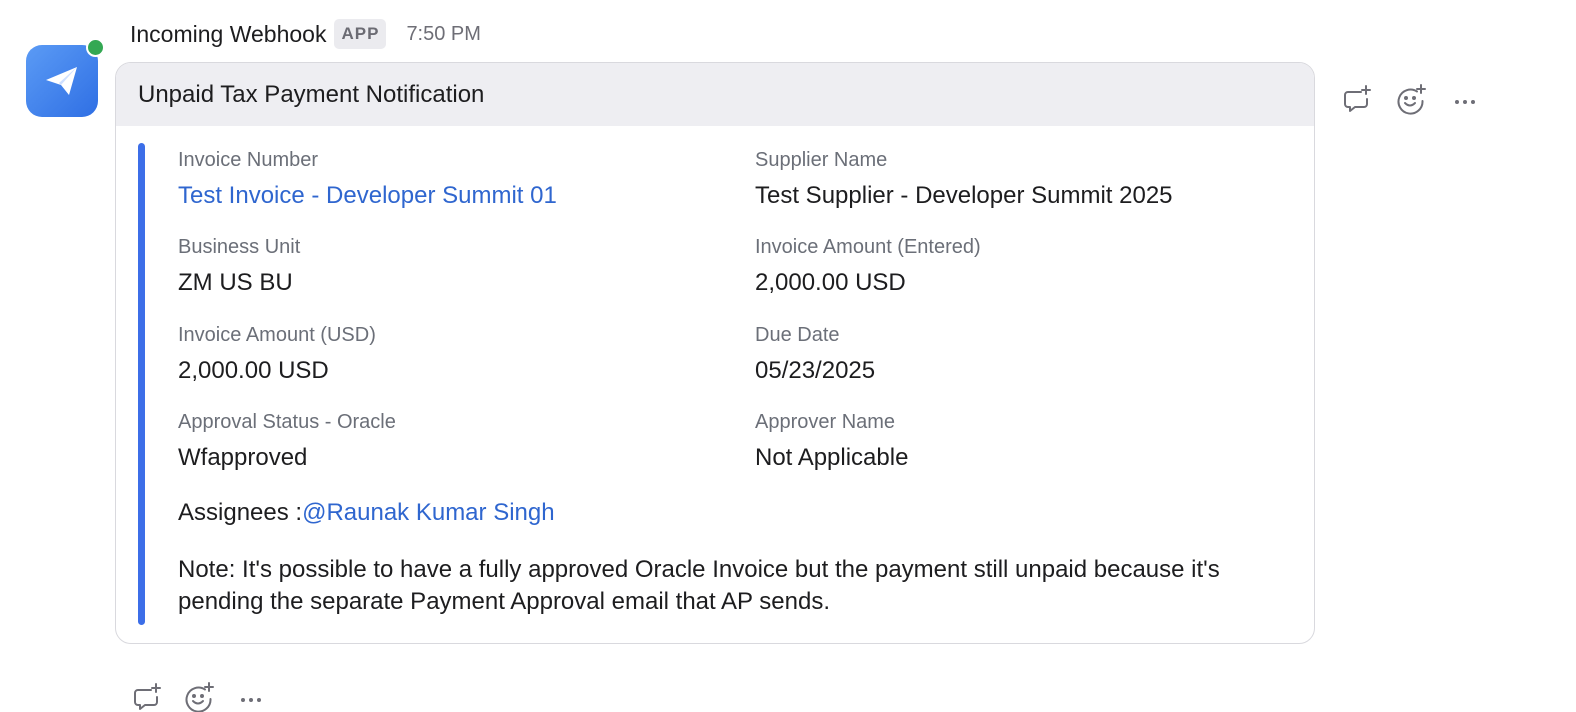  Describe the element at coordinates (964, 195) in the screenshot. I see `field-value: Test Supplier - Developer Summit 2025` at that location.